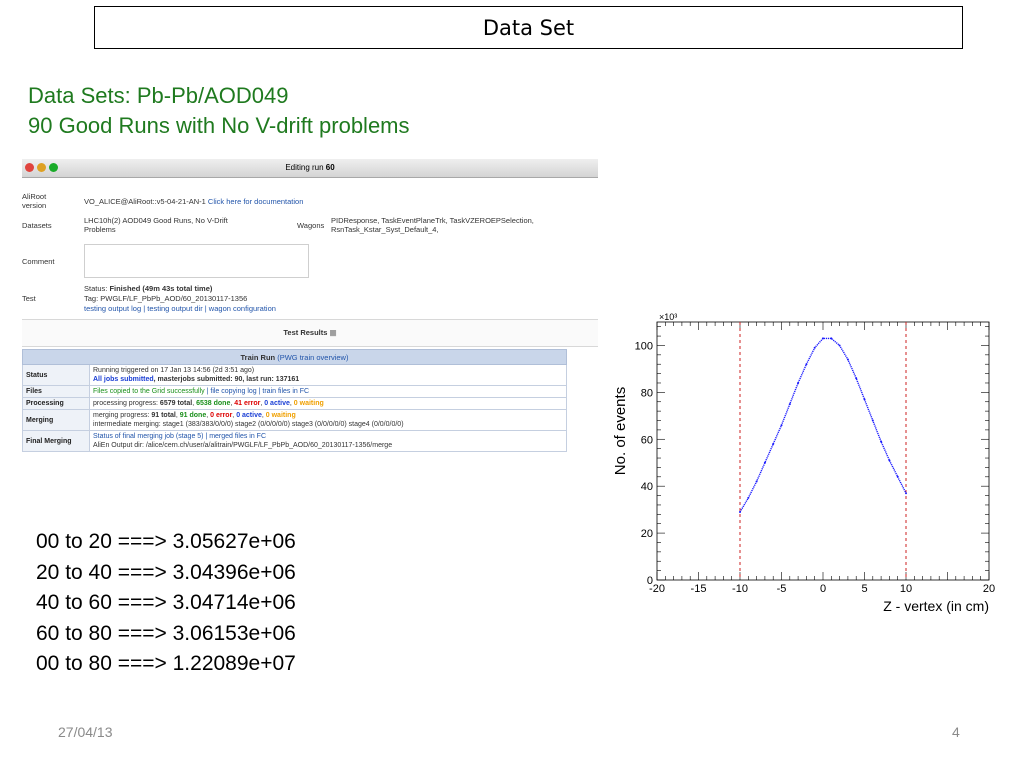 Image resolution: width=1024 pixels, height=768 pixels. I want to click on processing-waiting: 0 waiting, so click(308, 403).